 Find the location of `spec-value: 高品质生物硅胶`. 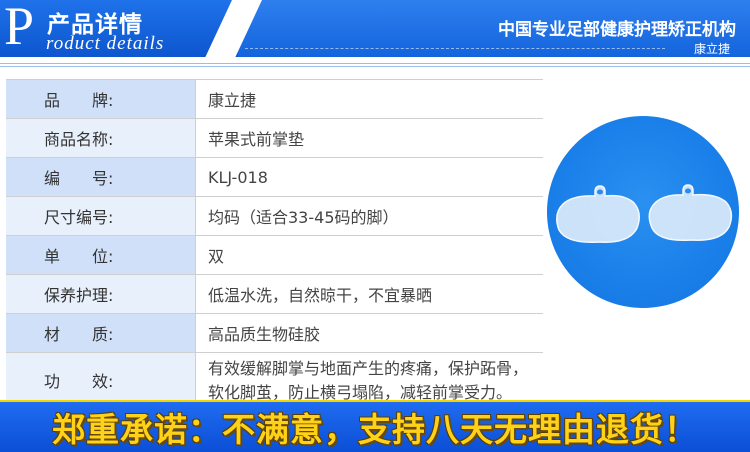

spec-value: 高品质生物硅胶 is located at coordinates (369, 333).